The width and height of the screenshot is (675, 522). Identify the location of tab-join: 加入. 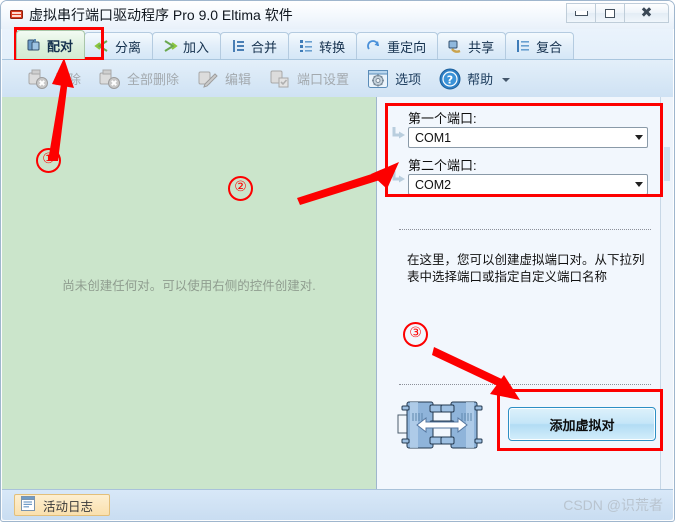
(187, 45).